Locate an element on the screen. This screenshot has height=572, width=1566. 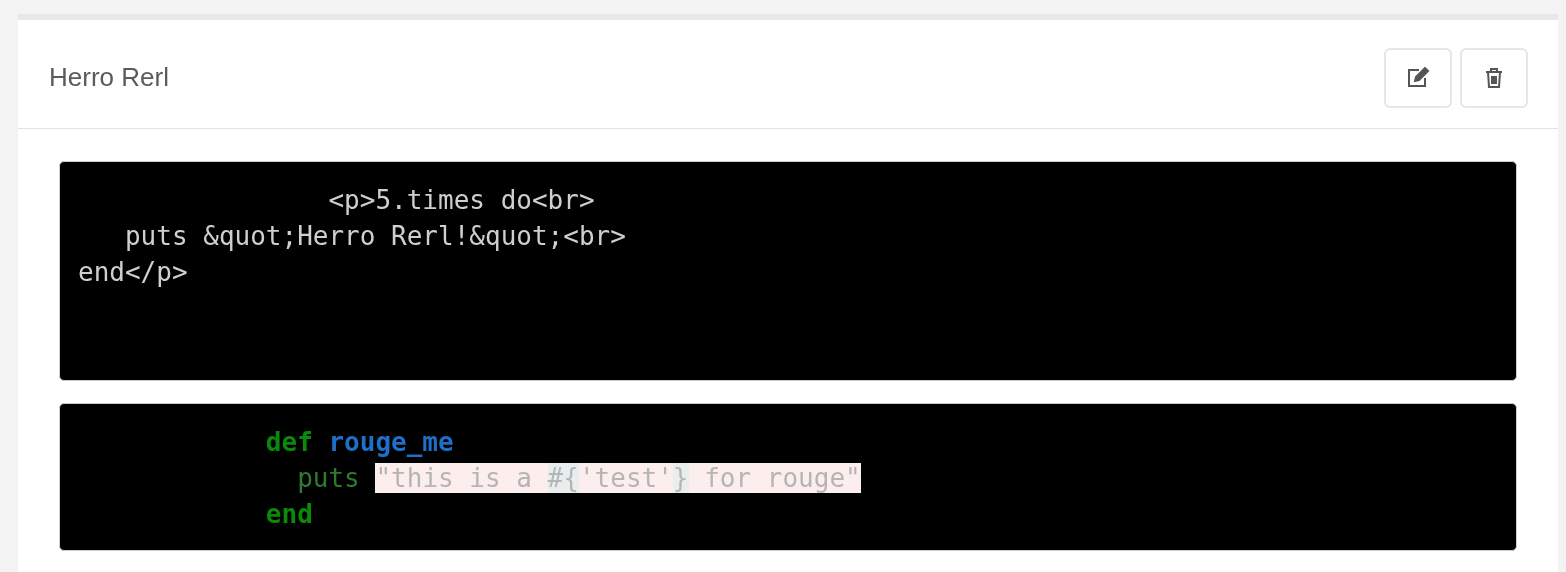
card-title: Herro Rerl is located at coordinates (109, 77).